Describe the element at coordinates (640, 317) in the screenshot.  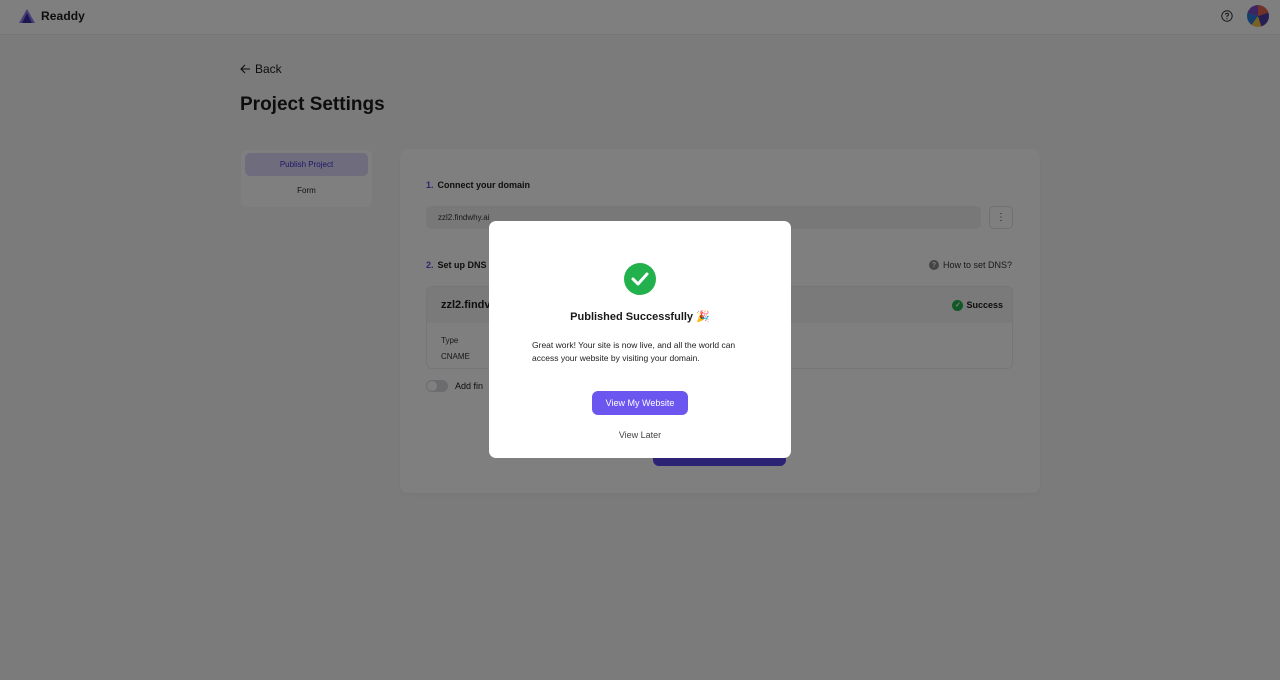
I see `dialog-title: Published Successfully 🎉` at that location.